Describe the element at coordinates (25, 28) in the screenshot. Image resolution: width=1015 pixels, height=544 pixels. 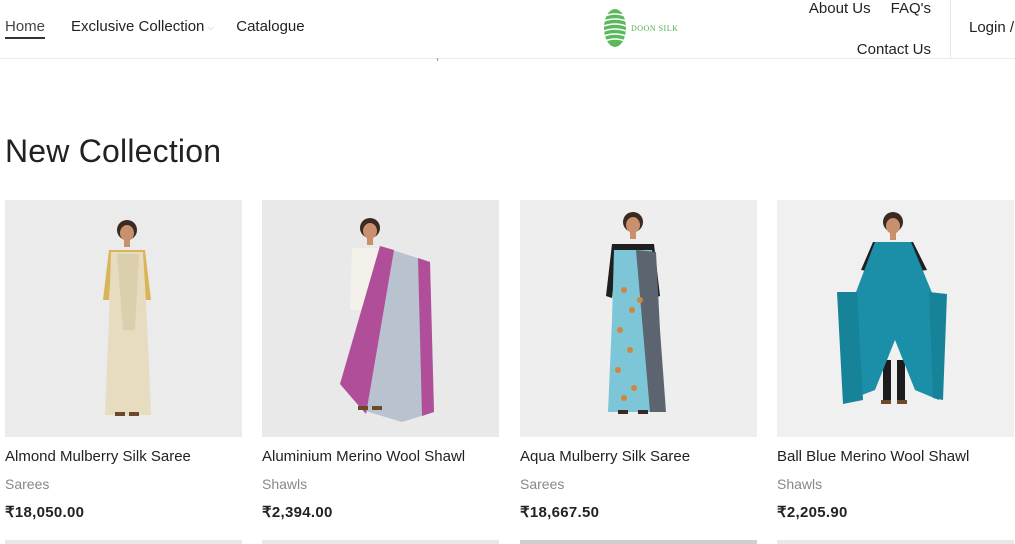
I see `nav-home: Home` at that location.